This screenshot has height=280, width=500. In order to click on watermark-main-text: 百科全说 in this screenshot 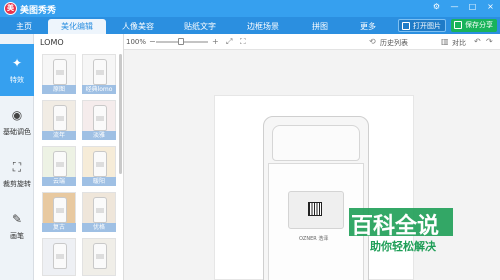, I will do `click(395, 226)`.